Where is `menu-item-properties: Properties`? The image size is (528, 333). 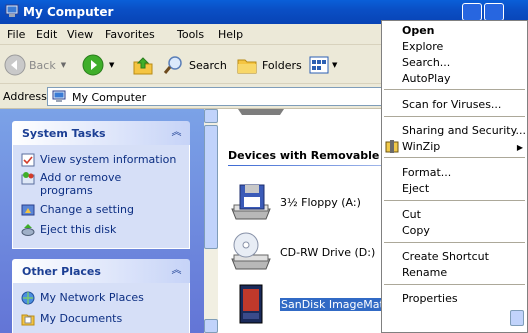 menu-item-properties: Properties is located at coordinates (430, 298).